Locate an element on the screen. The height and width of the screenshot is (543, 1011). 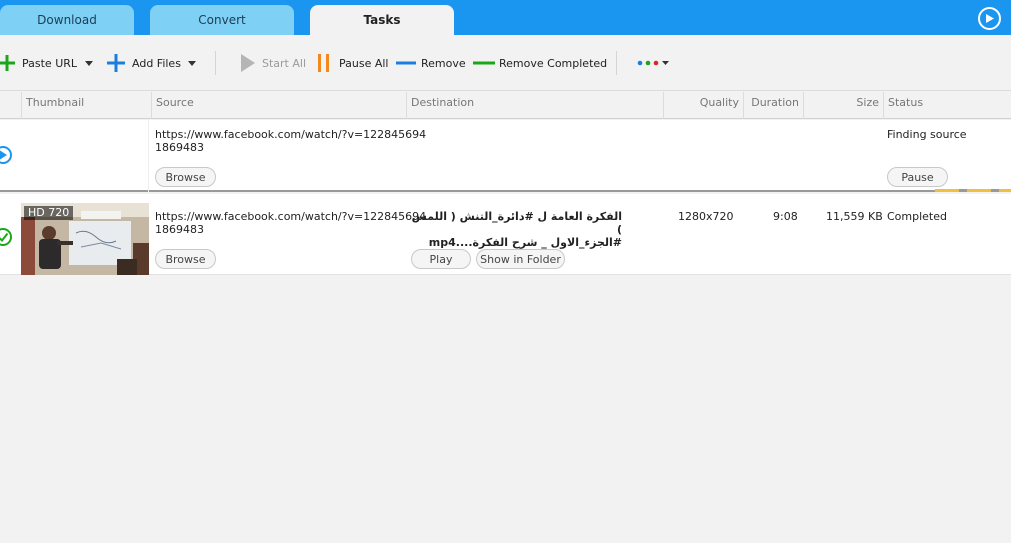
quality-value: 1280x720 is located at coordinates (706, 216).